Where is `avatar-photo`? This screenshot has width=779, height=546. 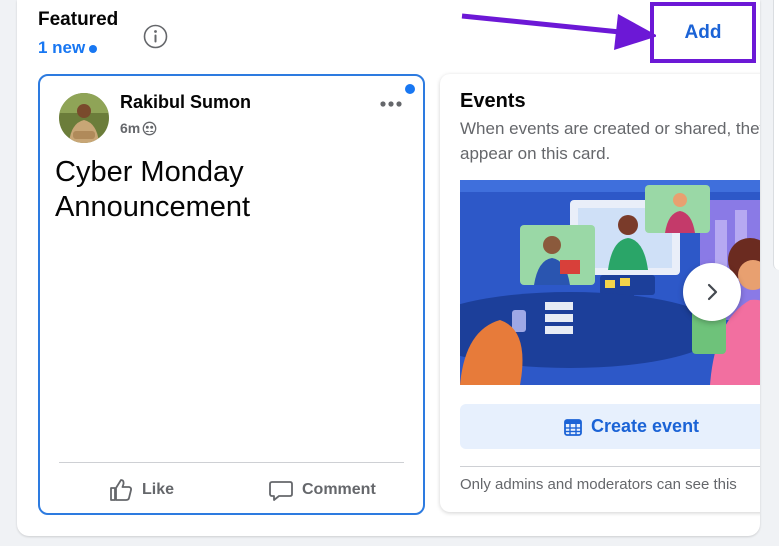 avatar-photo is located at coordinates (84, 118).